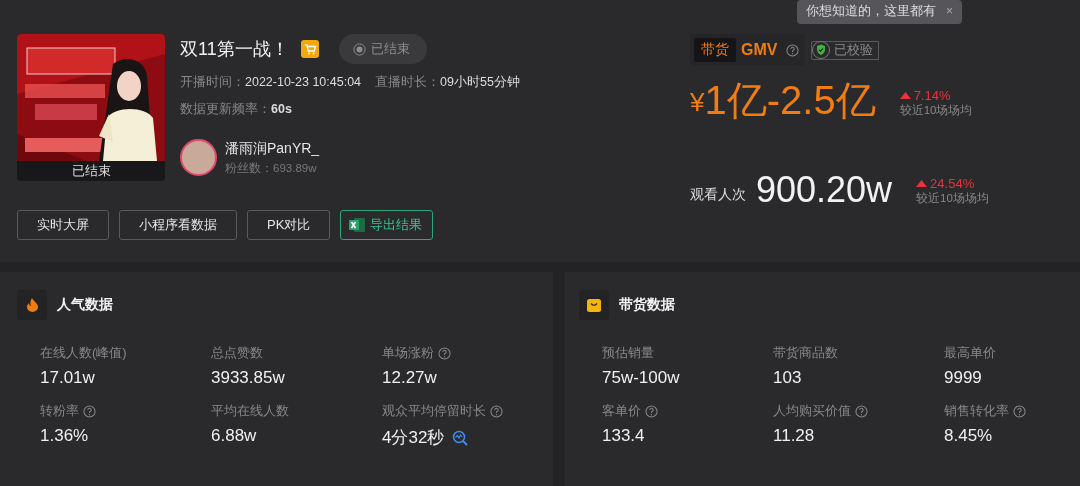 The image size is (1080, 486). Describe the element at coordinates (759, 50) in the screenshot. I see `gmv-label: GMV` at that location.